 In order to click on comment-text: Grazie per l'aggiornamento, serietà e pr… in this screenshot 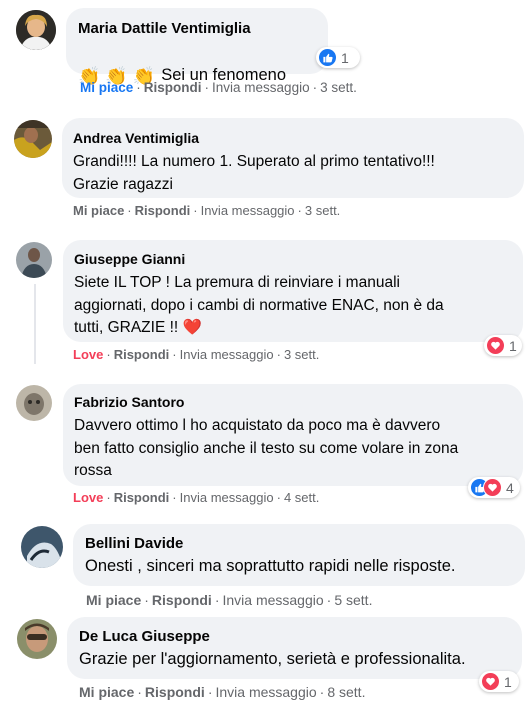, I will do `click(272, 659)`.